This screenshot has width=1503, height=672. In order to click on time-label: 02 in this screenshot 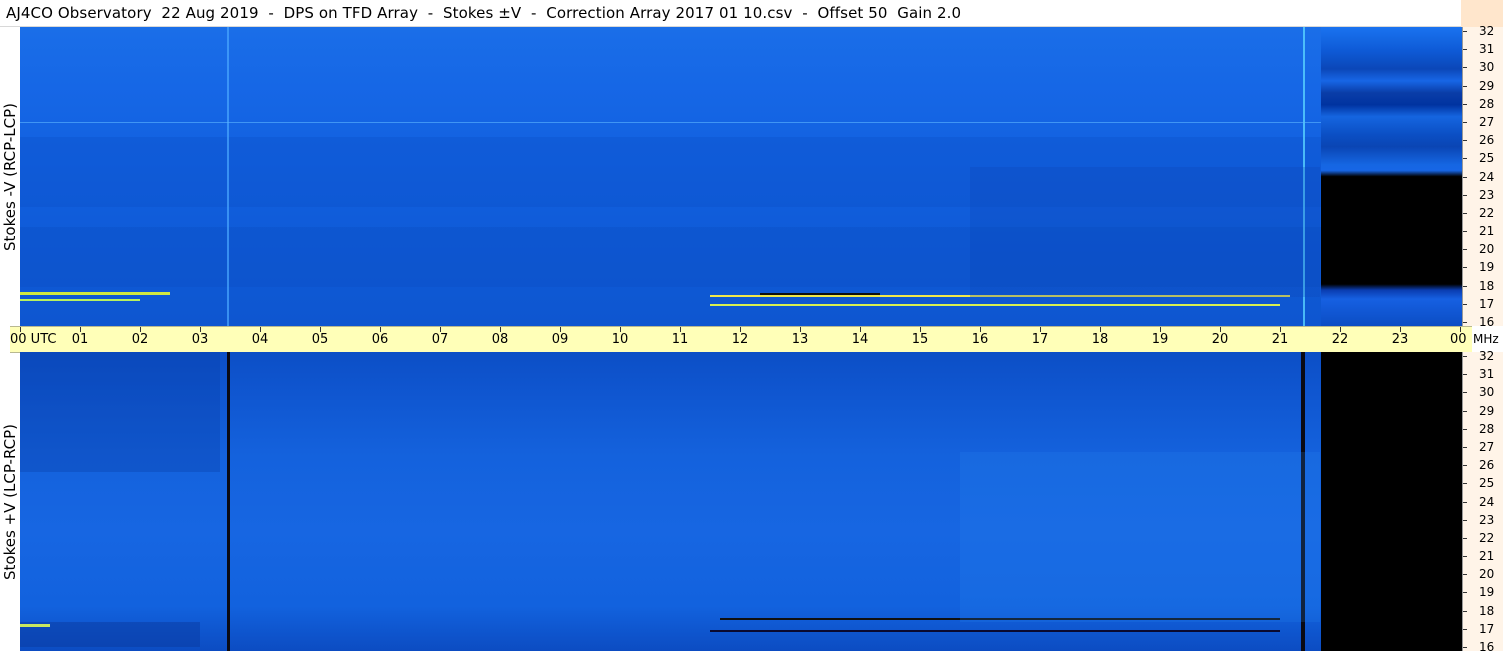, I will do `click(140, 339)`.